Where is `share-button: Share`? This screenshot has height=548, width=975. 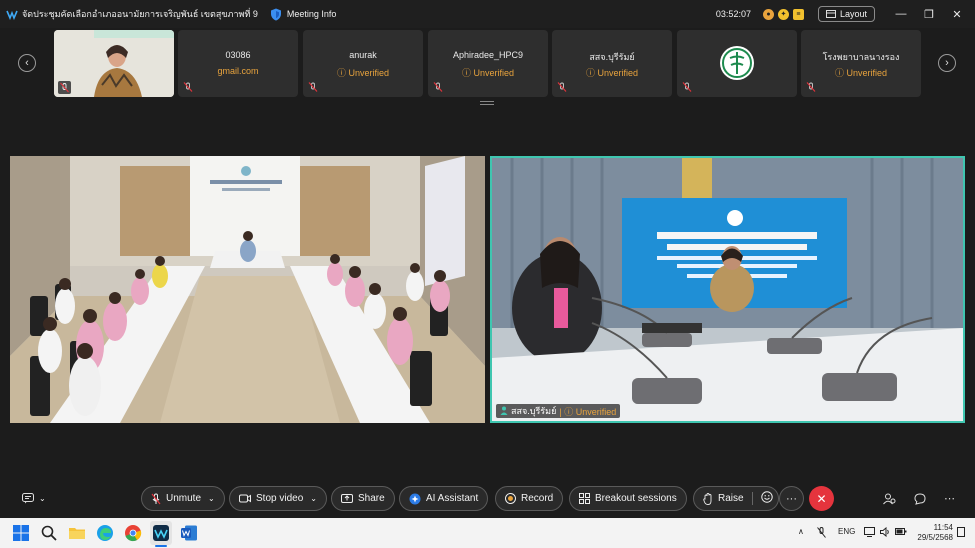
share-button: Share is located at coordinates (363, 498).